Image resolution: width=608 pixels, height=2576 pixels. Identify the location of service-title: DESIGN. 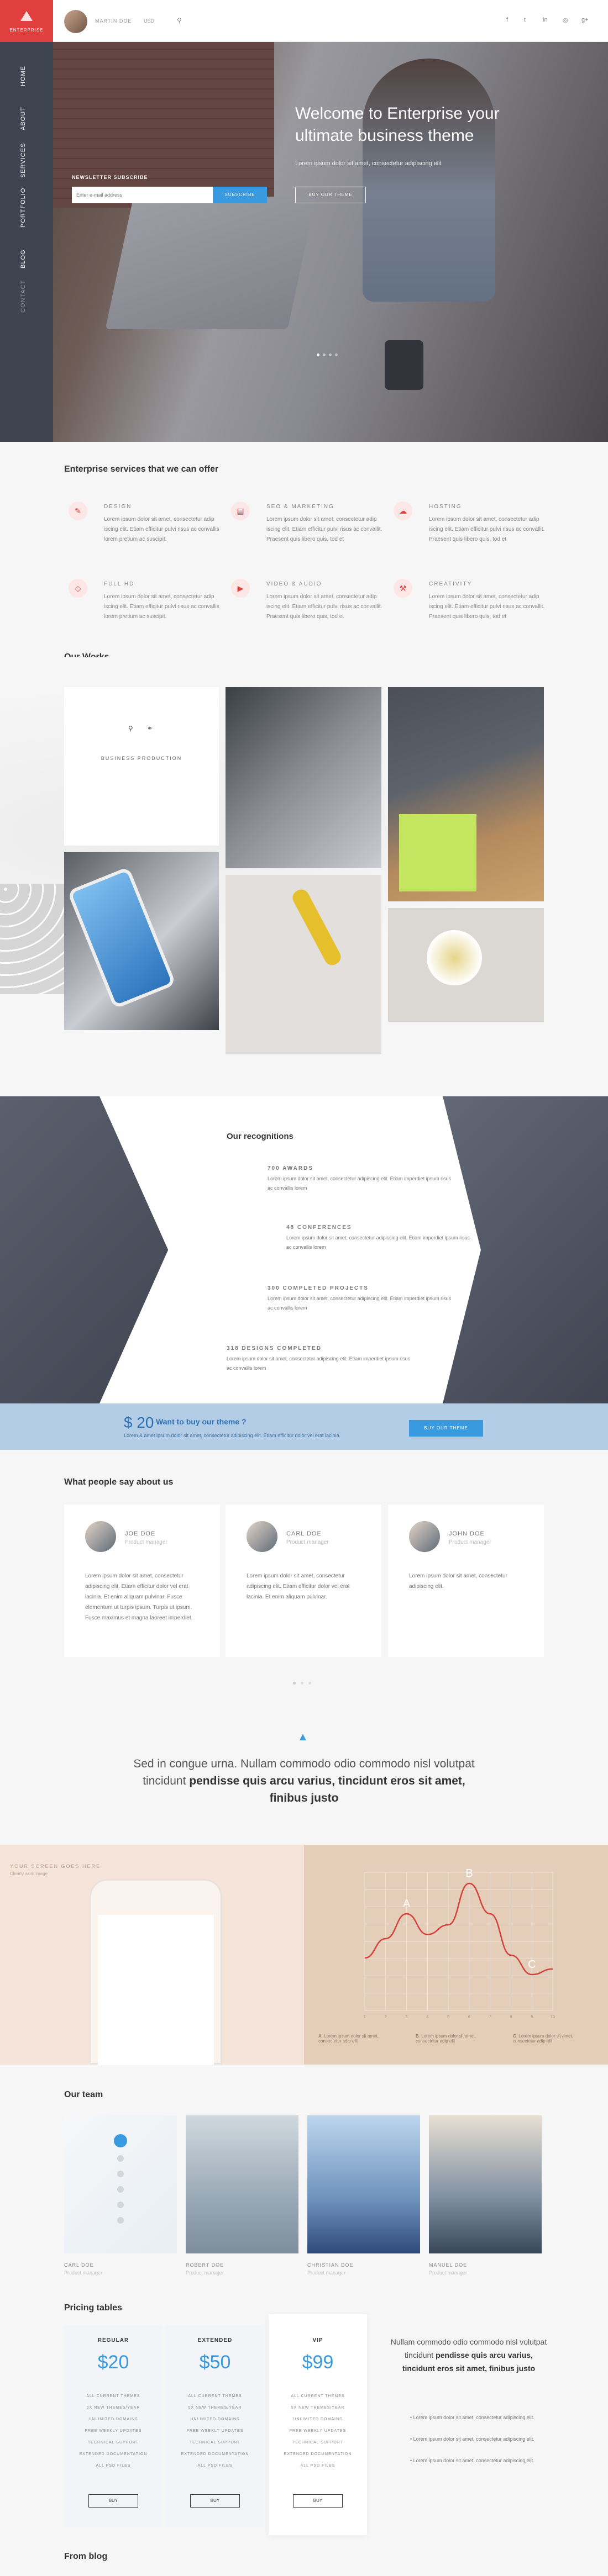
(118, 507).